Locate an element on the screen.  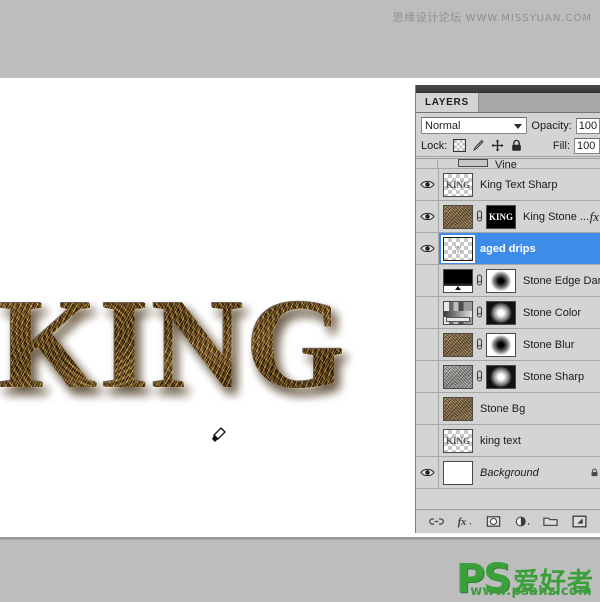
layer-name-stone-color: Stone Color is located at coordinates (552, 312).